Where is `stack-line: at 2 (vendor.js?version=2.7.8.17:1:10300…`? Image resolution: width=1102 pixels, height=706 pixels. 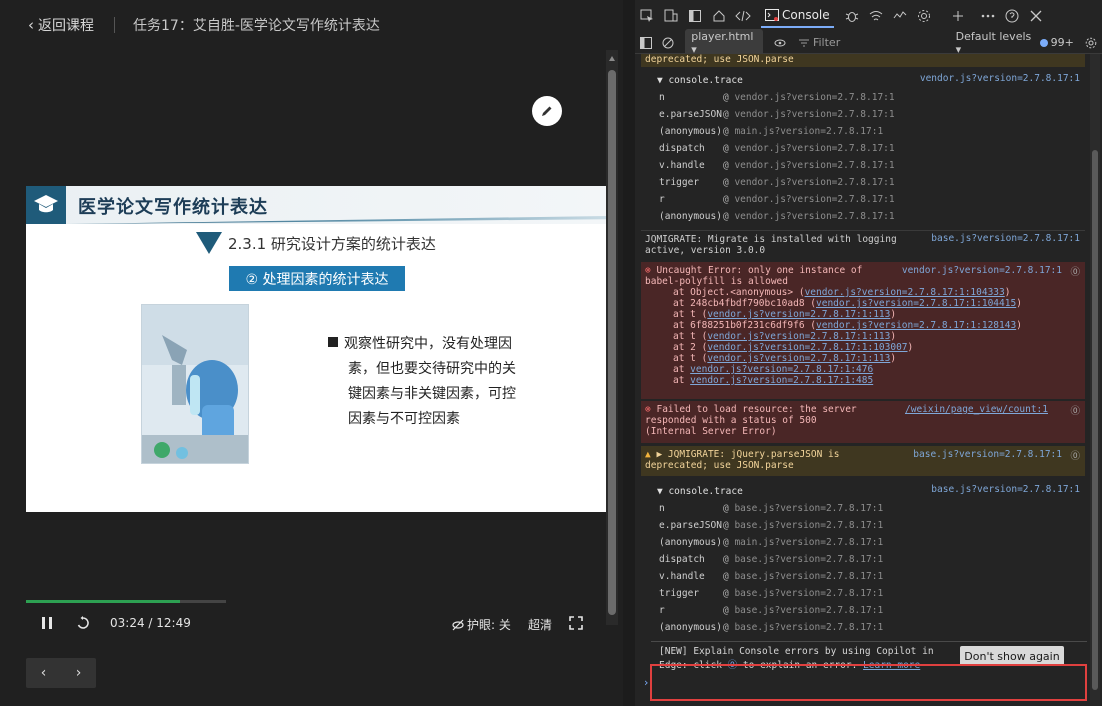 stack-line: at 2 (vendor.js?version=2.7.8.17:1:10300… is located at coordinates (865, 347).